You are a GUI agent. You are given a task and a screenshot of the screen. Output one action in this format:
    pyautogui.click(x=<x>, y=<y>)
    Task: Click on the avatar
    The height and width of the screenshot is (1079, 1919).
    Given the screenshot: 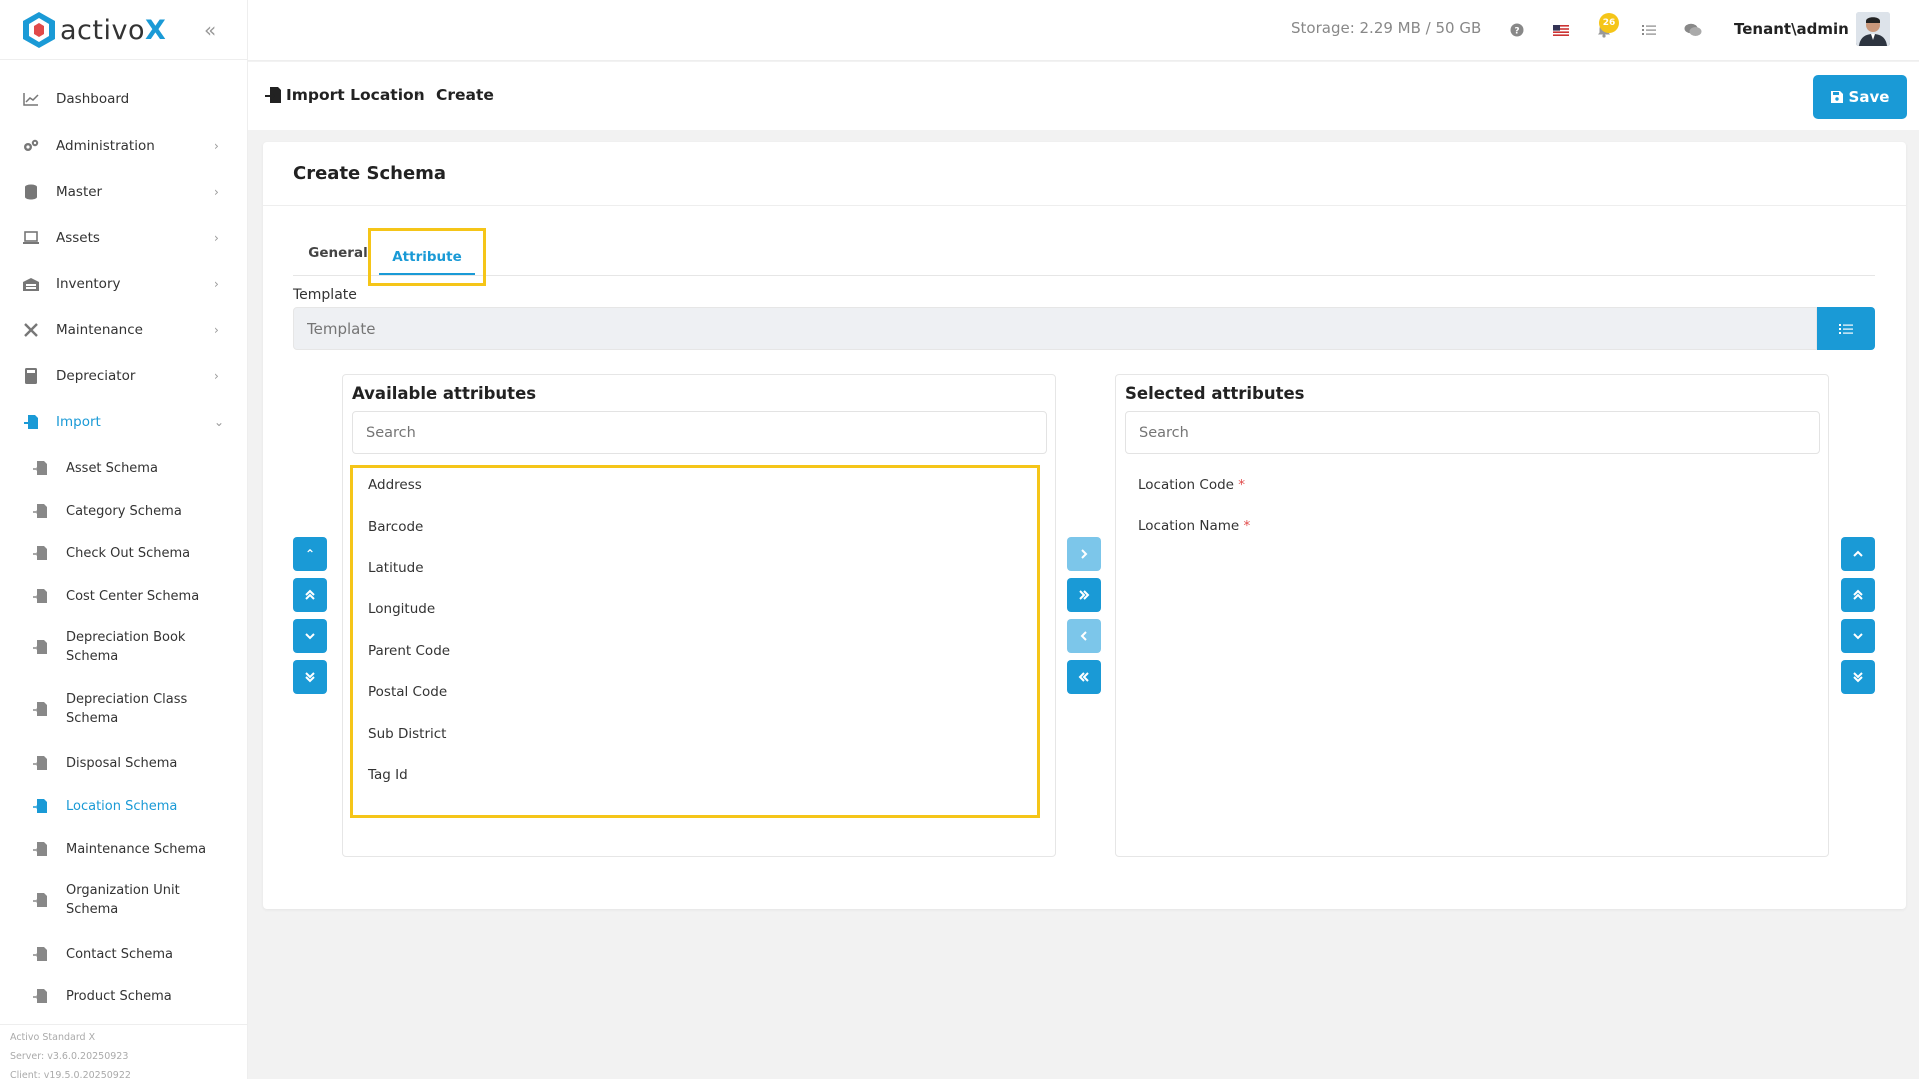 What is the action you would take?
    pyautogui.click(x=1873, y=29)
    